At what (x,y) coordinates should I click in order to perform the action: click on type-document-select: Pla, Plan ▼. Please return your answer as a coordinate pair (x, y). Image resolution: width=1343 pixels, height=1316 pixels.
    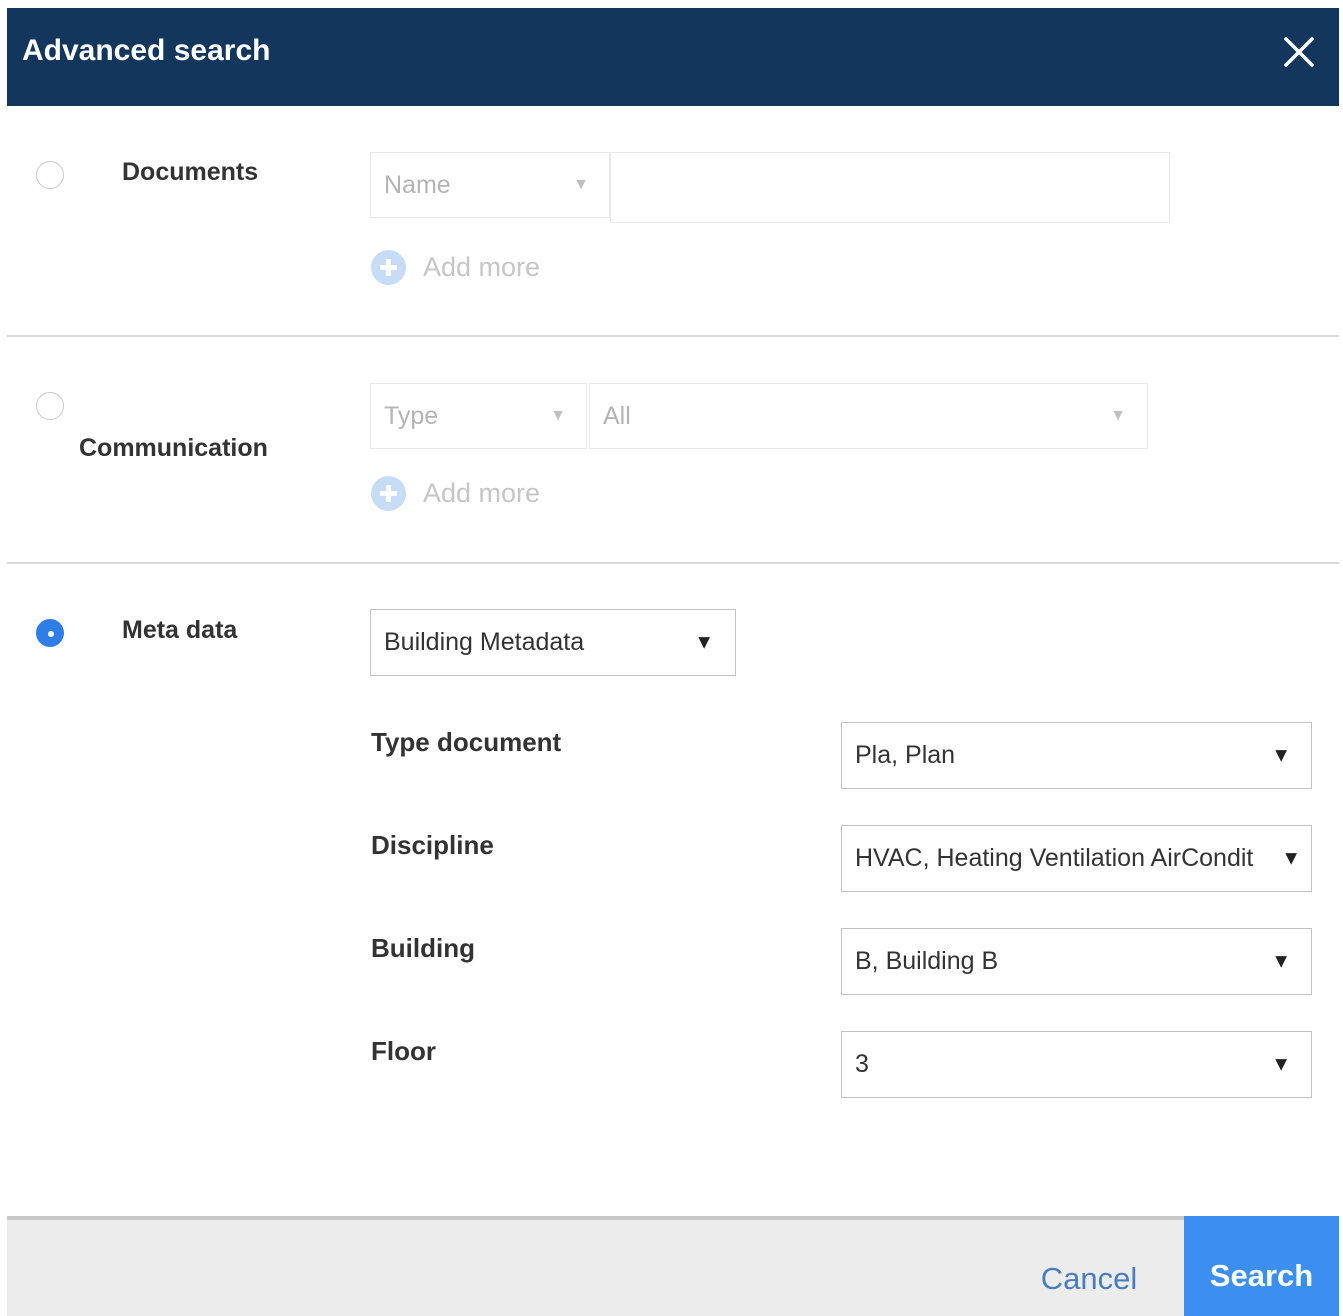
    Looking at the image, I should click on (1076, 755).